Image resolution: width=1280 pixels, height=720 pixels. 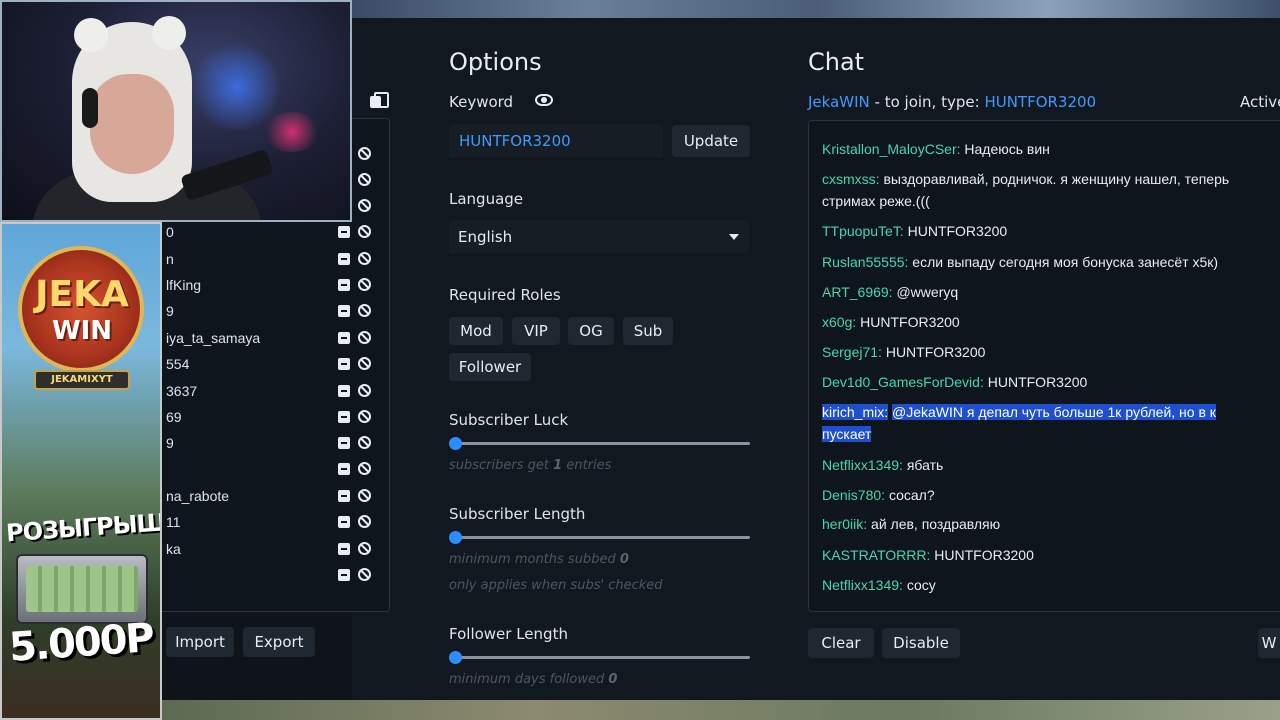 What do you see at coordinates (910, 322) in the screenshot?
I see `chat-text: HUNTFOR3200` at bounding box center [910, 322].